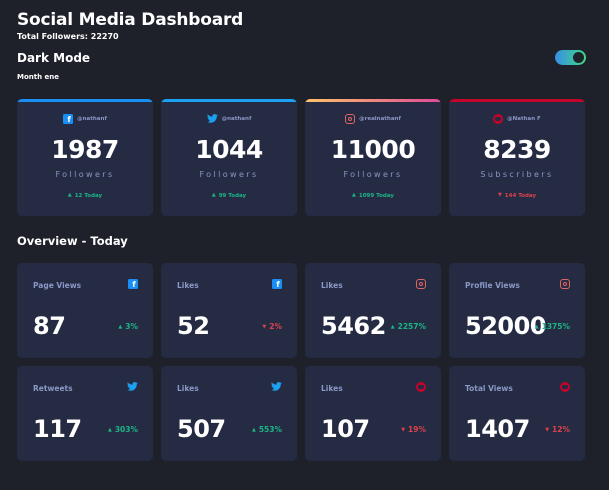 This screenshot has width=609, height=490. What do you see at coordinates (57, 429) in the screenshot?
I see `overview-value: 117` at bounding box center [57, 429].